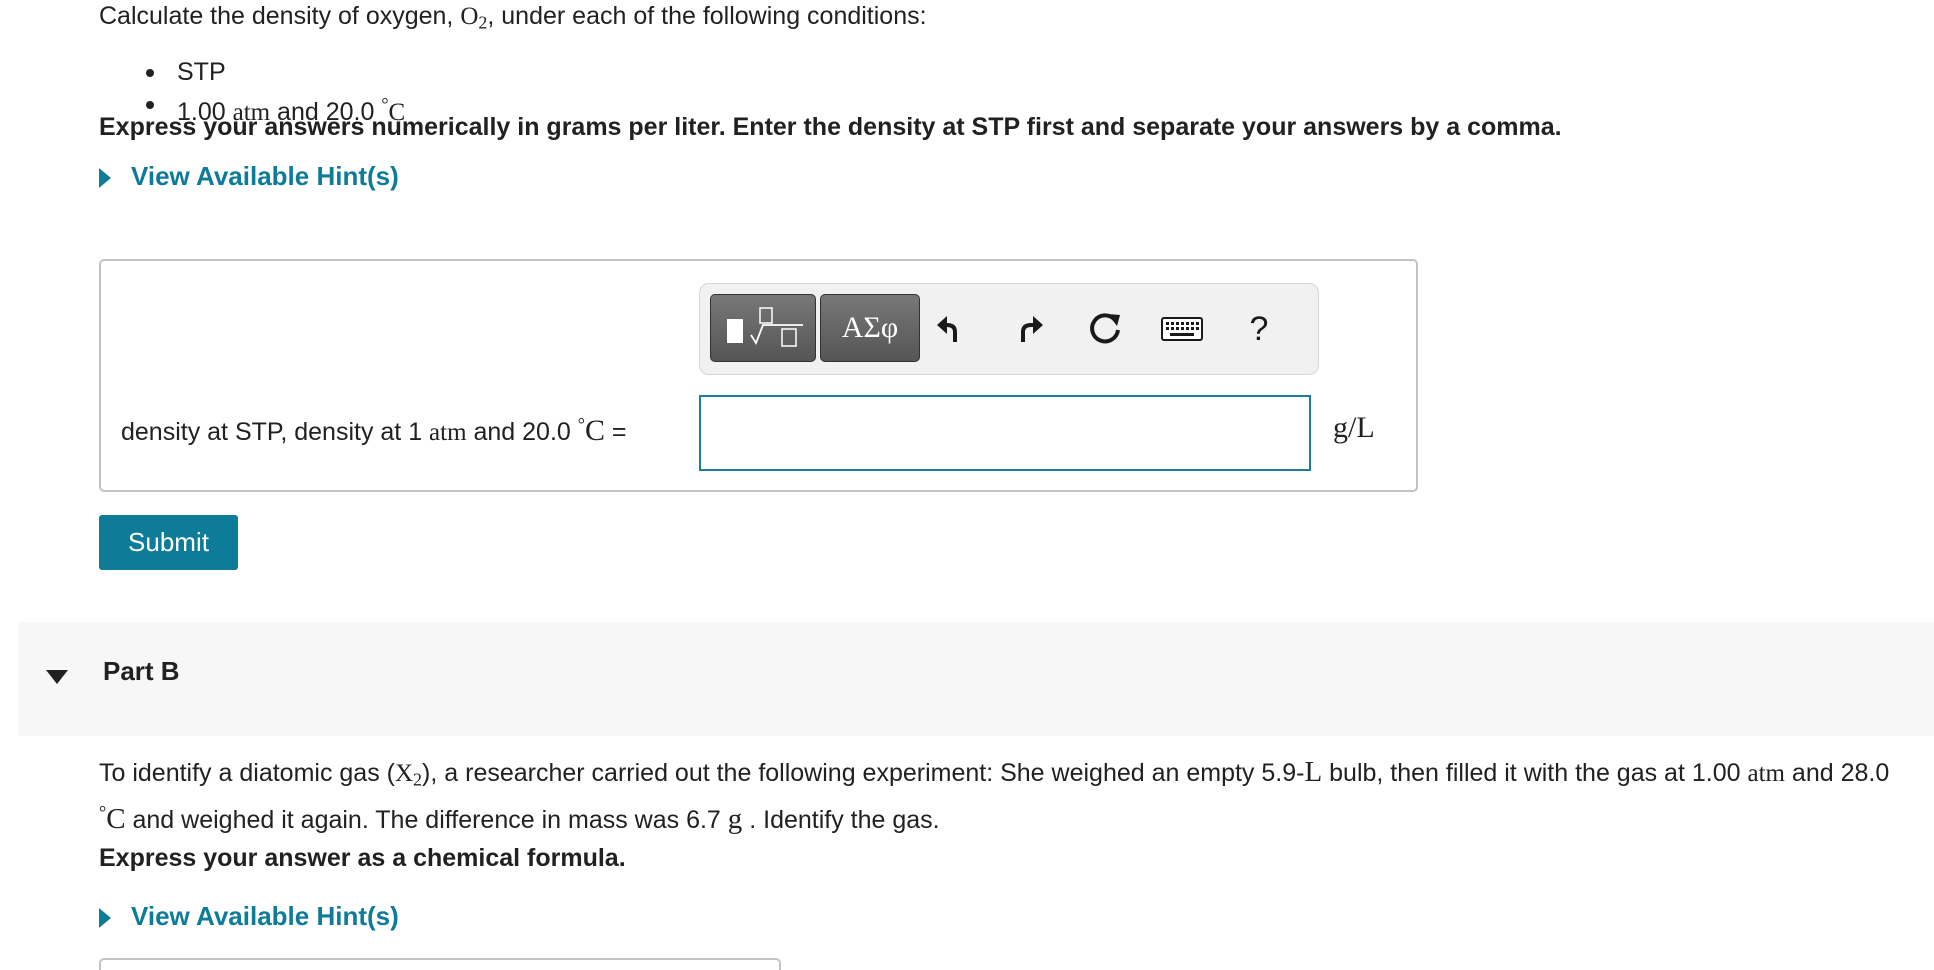  I want to click on part-b-answer-box, so click(440, 964).